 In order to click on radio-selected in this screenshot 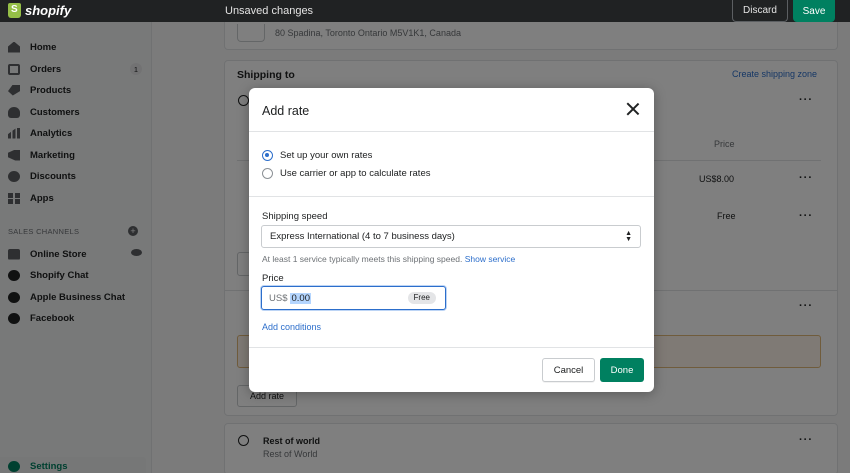, I will do `click(267, 155)`.